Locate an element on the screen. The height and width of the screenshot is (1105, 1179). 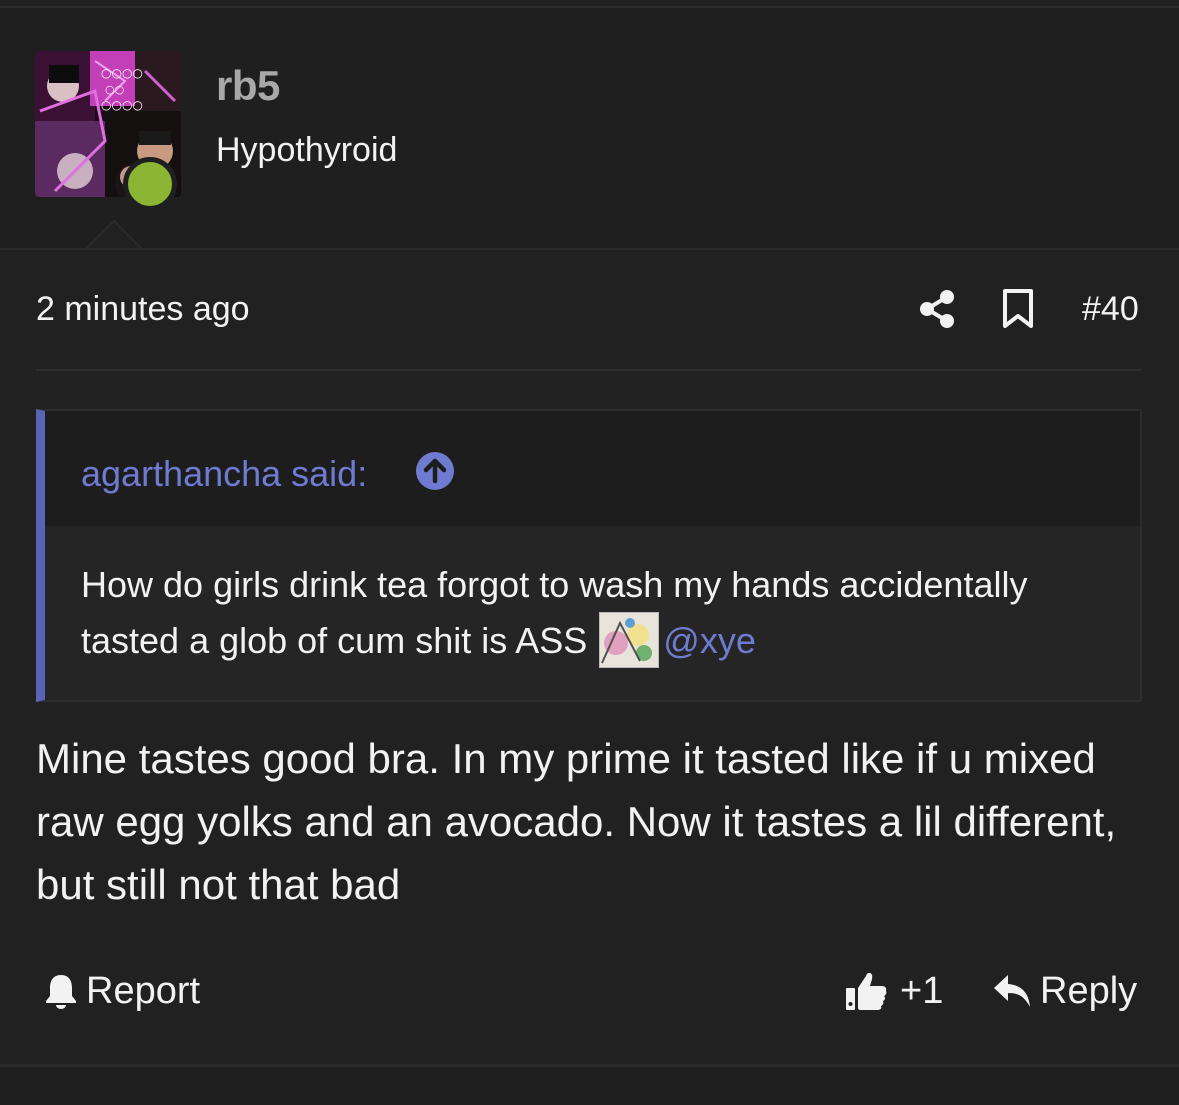
thumbs-up-icon is located at coordinates (866, 991).